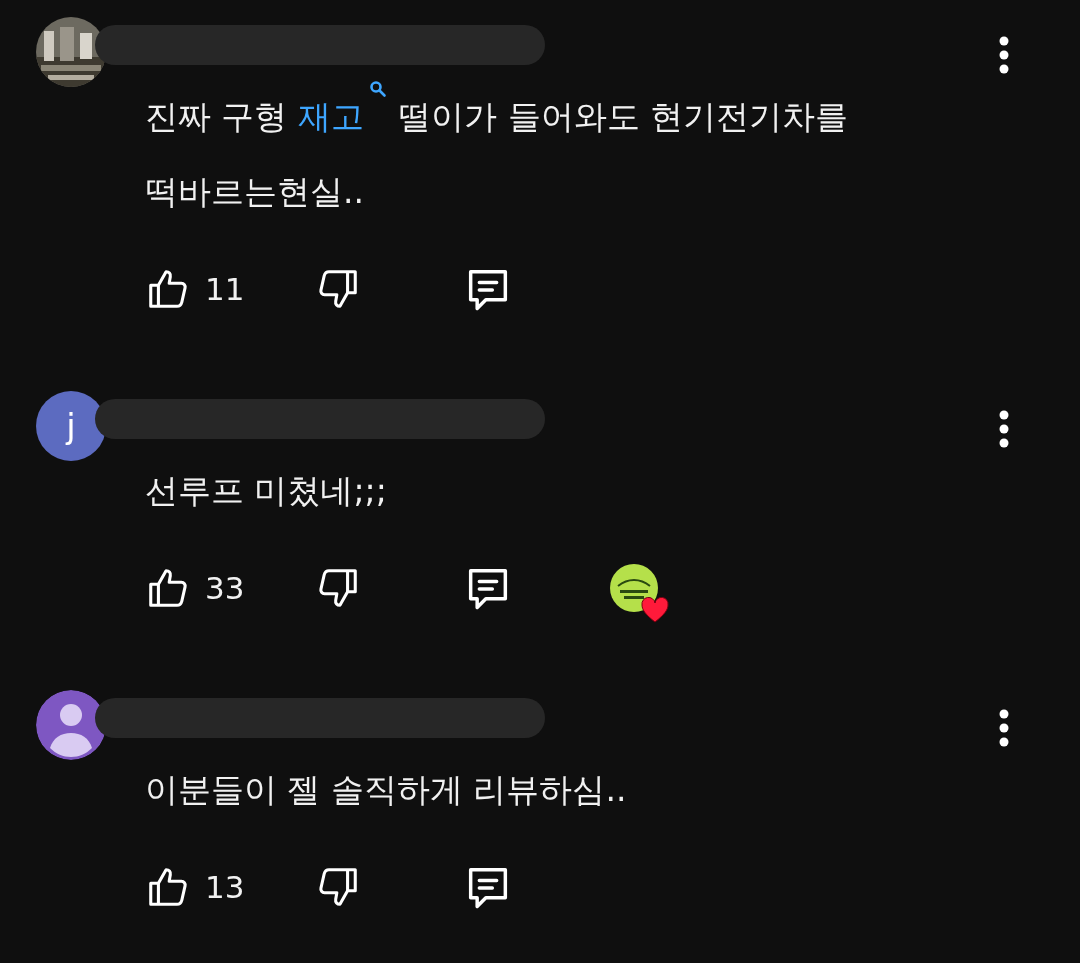  Describe the element at coordinates (225, 887) in the screenshot. I see `like-count: 13` at that location.